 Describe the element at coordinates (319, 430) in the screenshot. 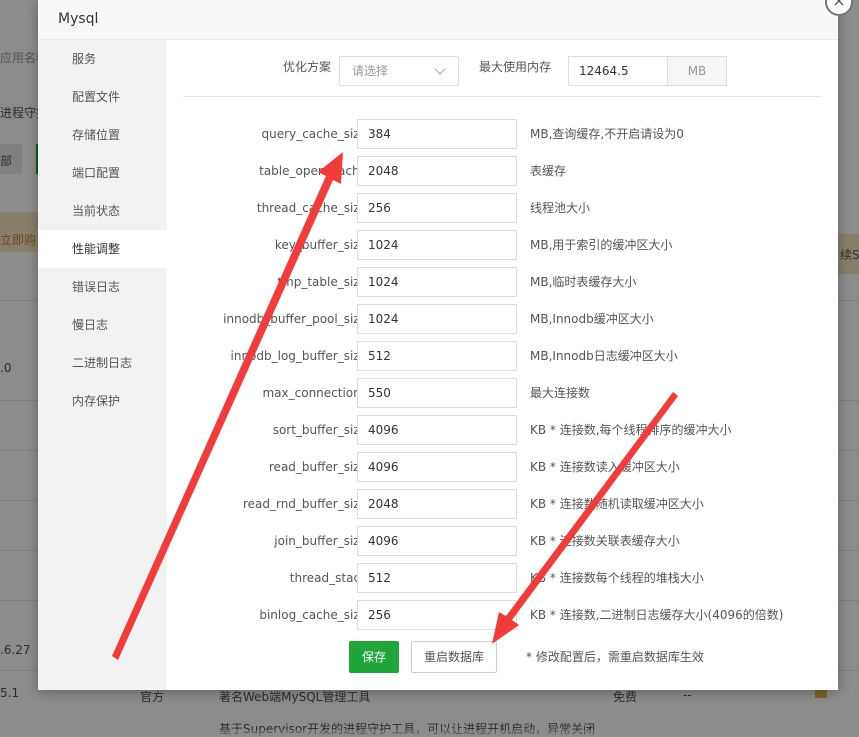

I see `param-key: sort_buffer_size` at that location.